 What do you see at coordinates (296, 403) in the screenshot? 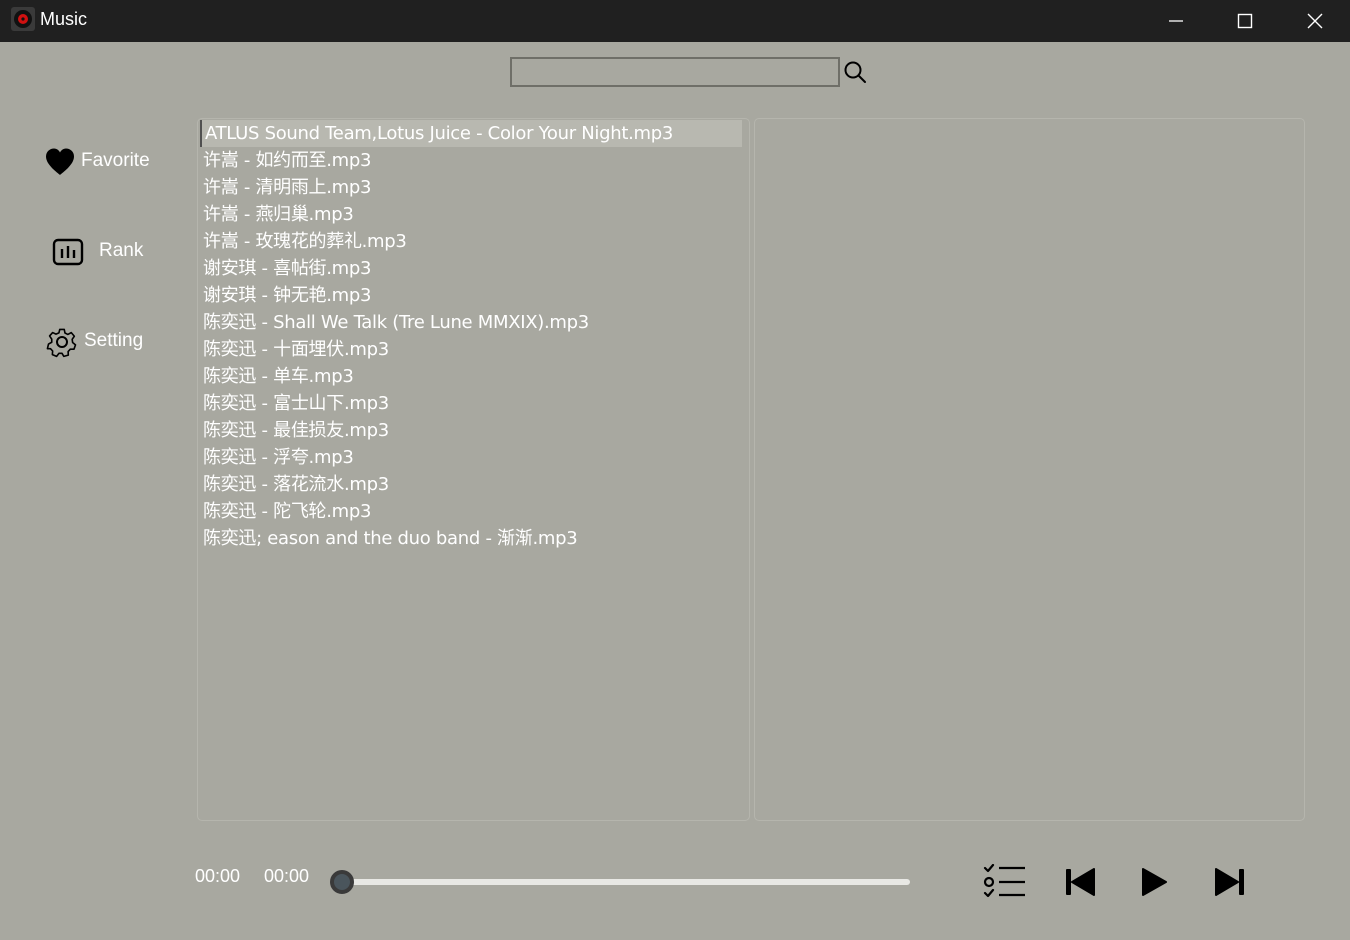
I see `song-item: 陈奕迅 - 富士山下.mp3` at bounding box center [296, 403].